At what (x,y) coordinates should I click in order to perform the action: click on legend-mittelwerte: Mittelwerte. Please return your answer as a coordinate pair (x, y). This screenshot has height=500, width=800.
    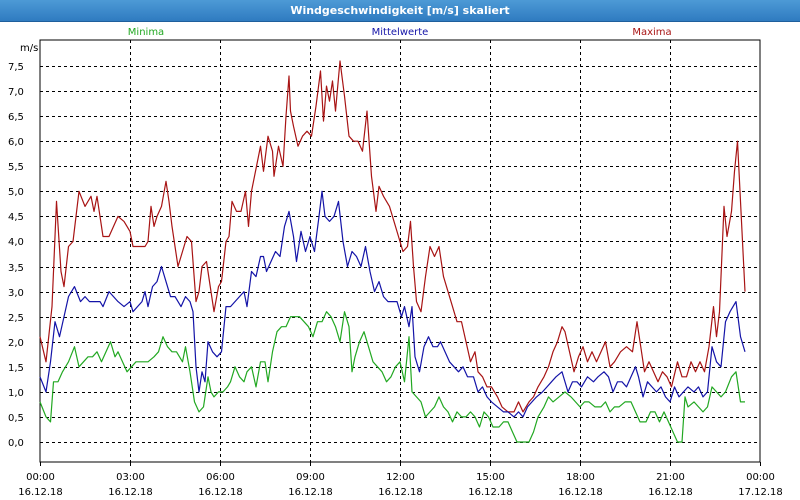
    Looking at the image, I should click on (400, 32).